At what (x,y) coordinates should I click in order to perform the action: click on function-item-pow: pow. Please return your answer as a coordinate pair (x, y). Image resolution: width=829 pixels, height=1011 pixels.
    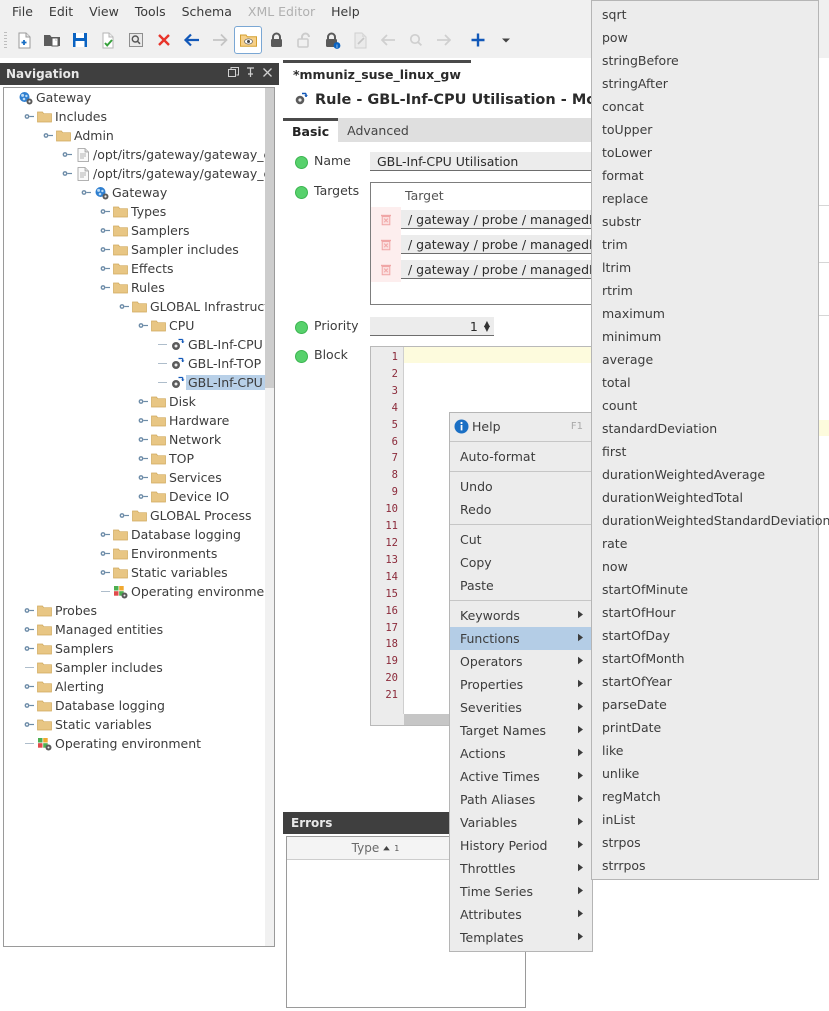
    Looking at the image, I should click on (705, 37).